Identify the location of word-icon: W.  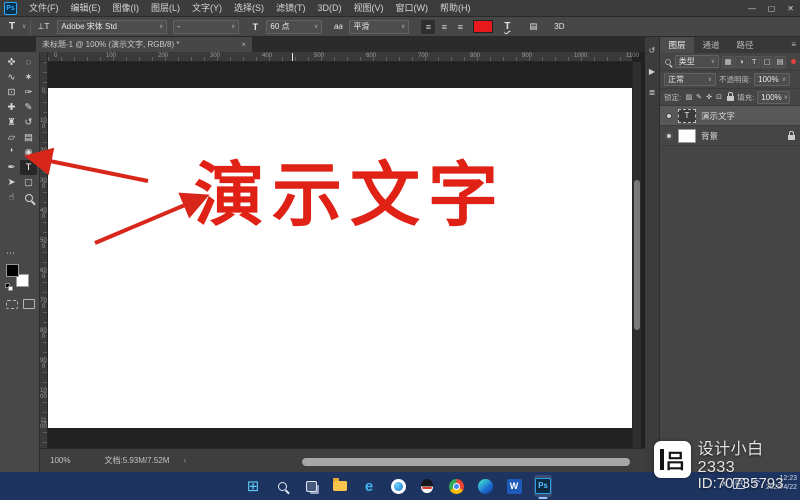
(514, 486).